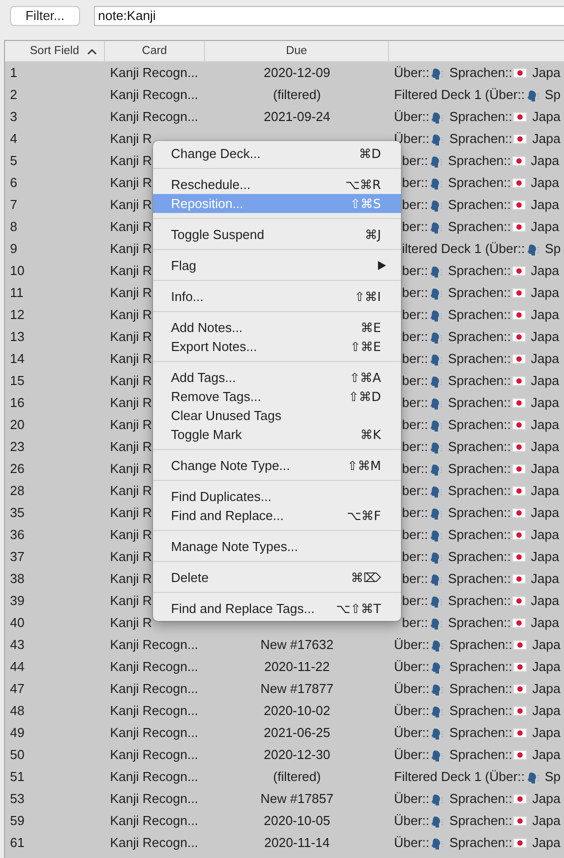 This screenshot has height=858, width=564. What do you see at coordinates (55, 51) in the screenshot?
I see `column-header: Sort Field` at bounding box center [55, 51].